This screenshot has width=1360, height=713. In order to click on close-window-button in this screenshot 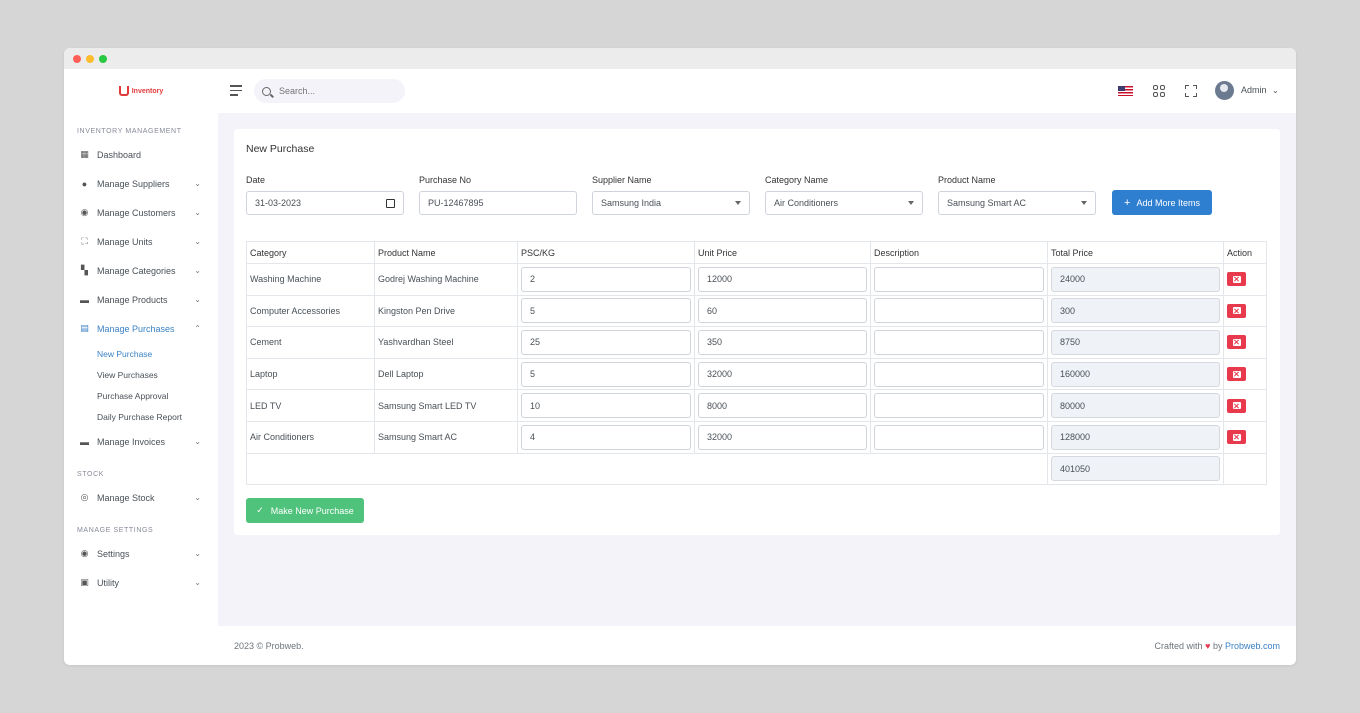, I will do `click(77, 58)`.